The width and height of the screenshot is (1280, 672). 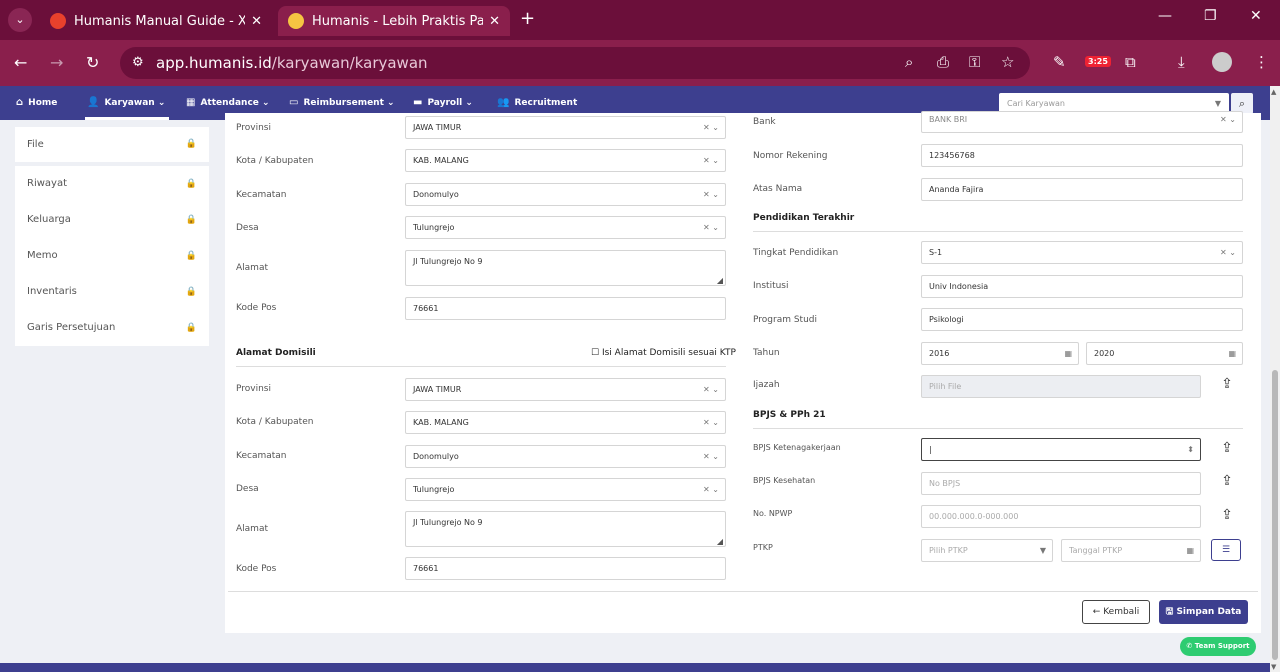 I want to click on back-icon: ←, so click(x=20, y=62).